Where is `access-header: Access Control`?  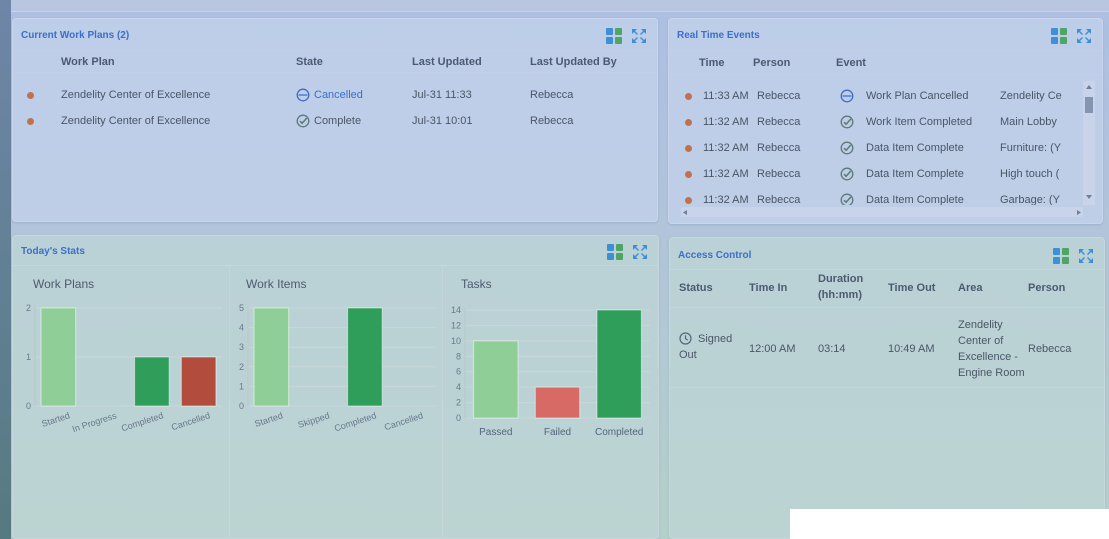
access-header: Access Control is located at coordinates (887, 254).